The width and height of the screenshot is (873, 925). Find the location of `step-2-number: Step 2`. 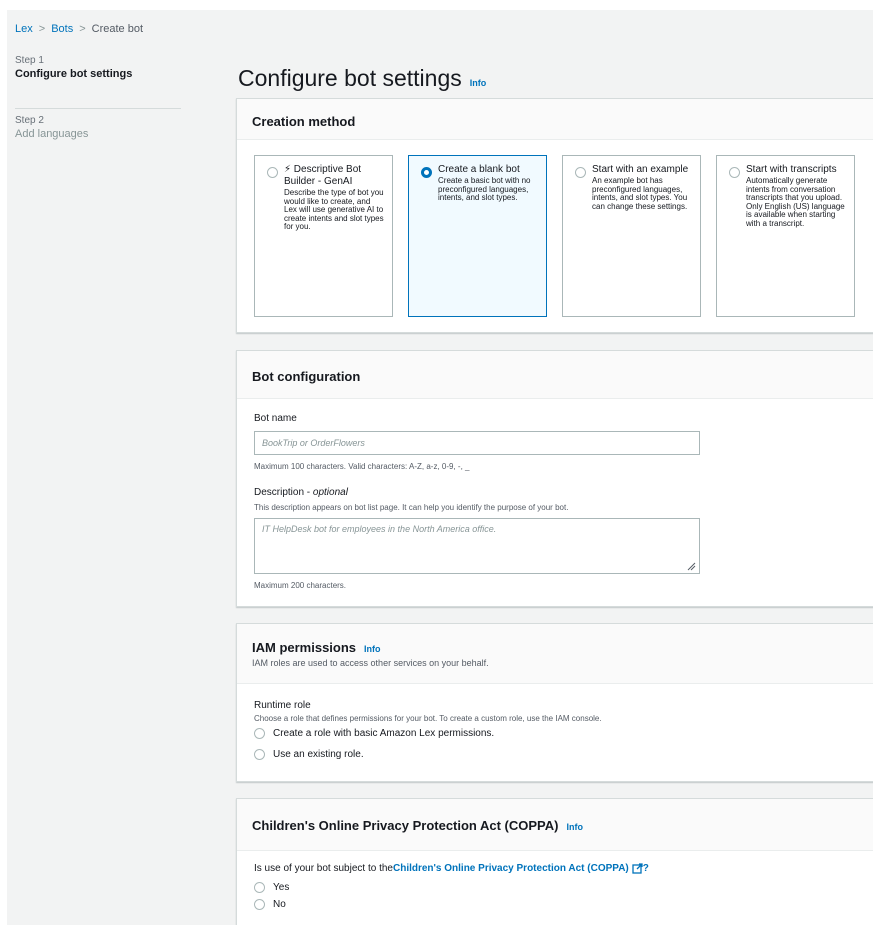

step-2-number: Step 2 is located at coordinates (29, 120).